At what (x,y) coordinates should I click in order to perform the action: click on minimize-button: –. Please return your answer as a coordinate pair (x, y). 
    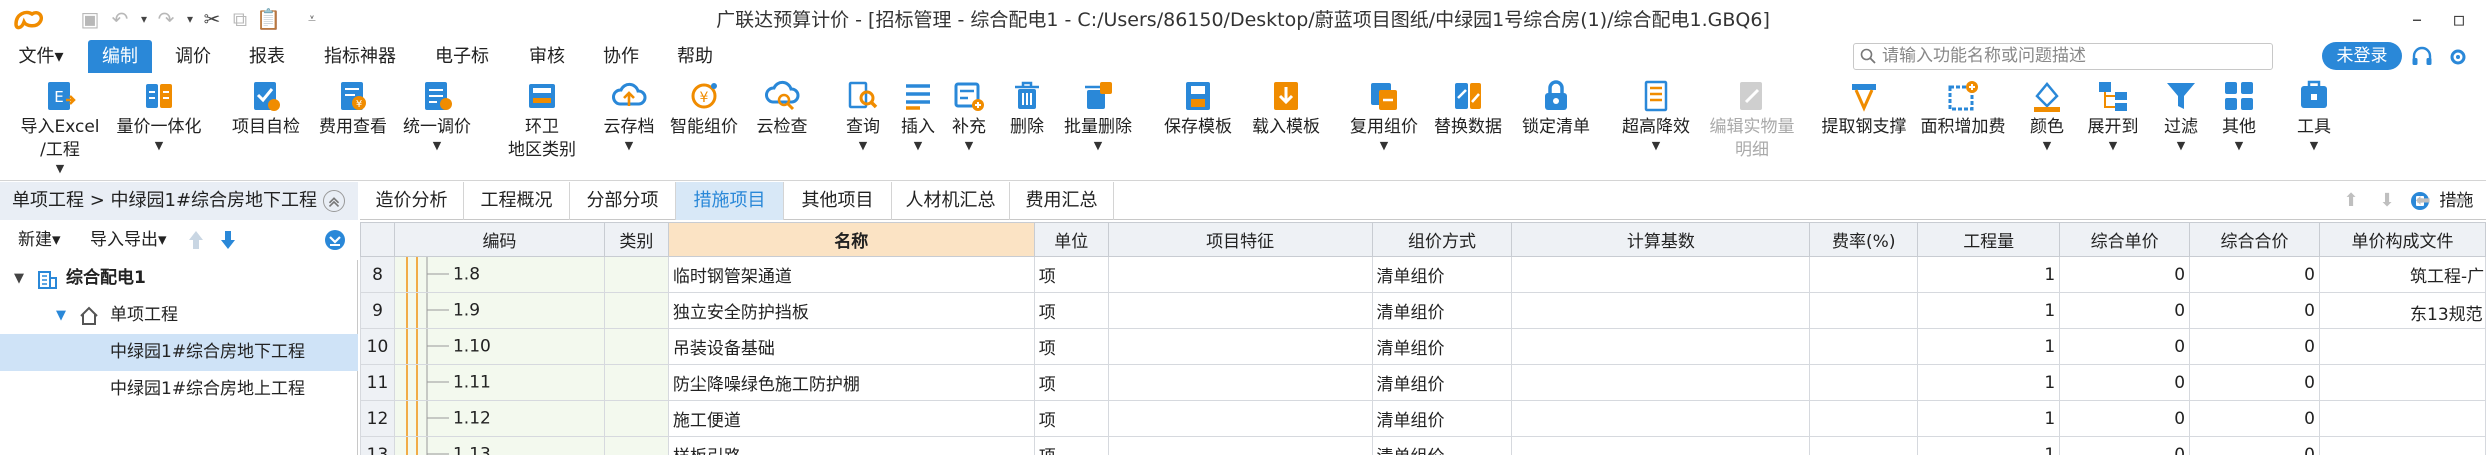
    Looking at the image, I should click on (2417, 19).